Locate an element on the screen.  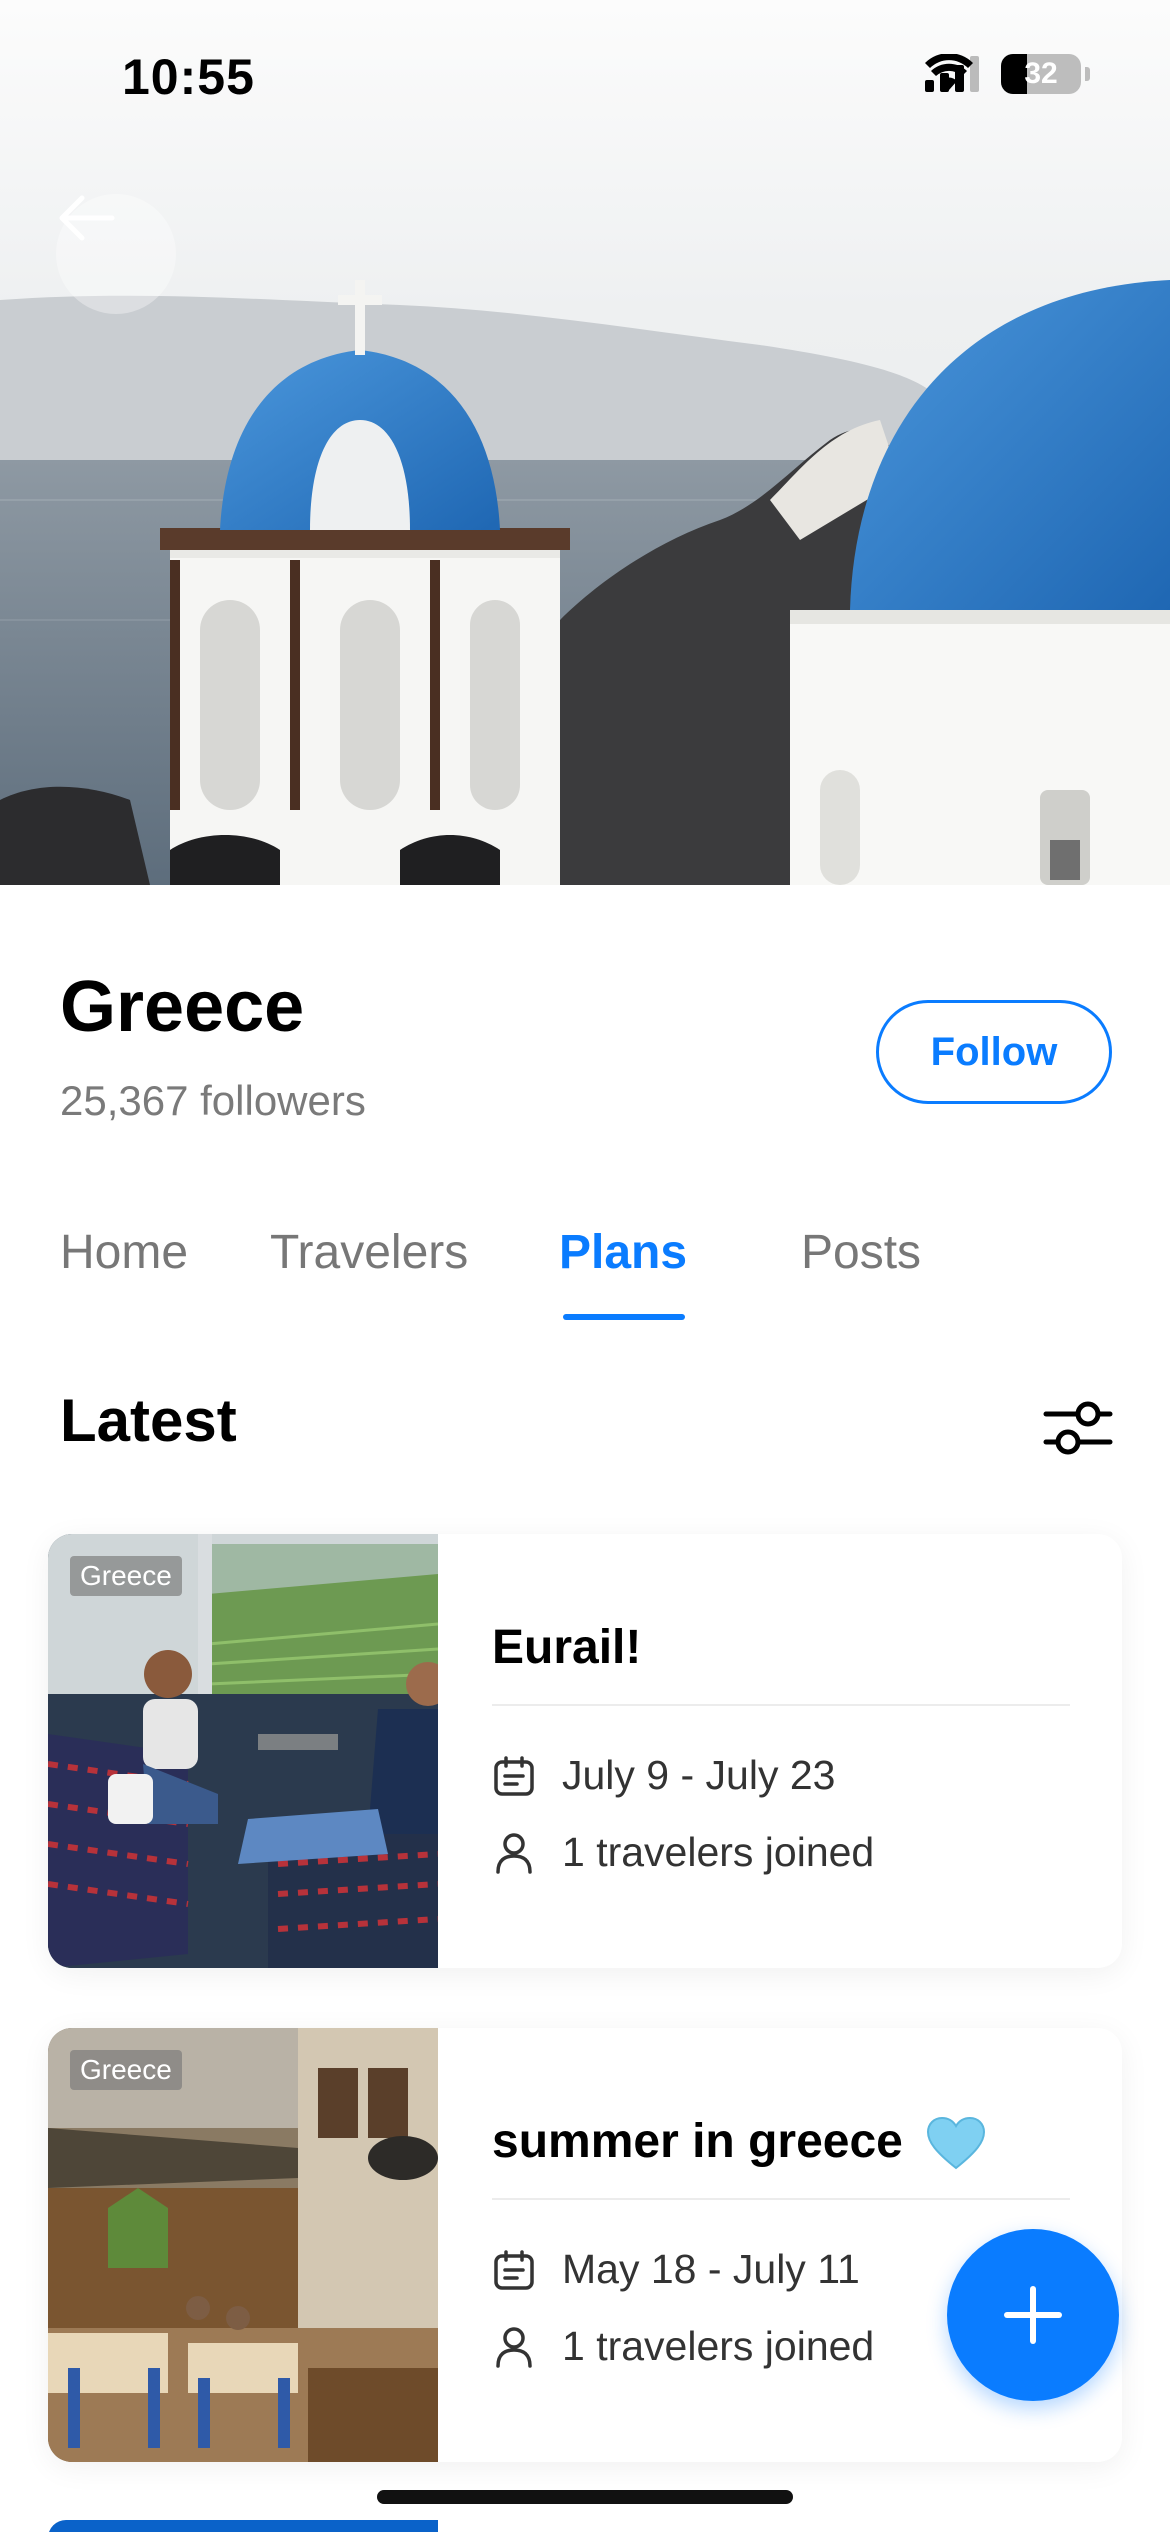
tab-bar: Home Travelers Plans Posts is located at coordinates (585, 1275).